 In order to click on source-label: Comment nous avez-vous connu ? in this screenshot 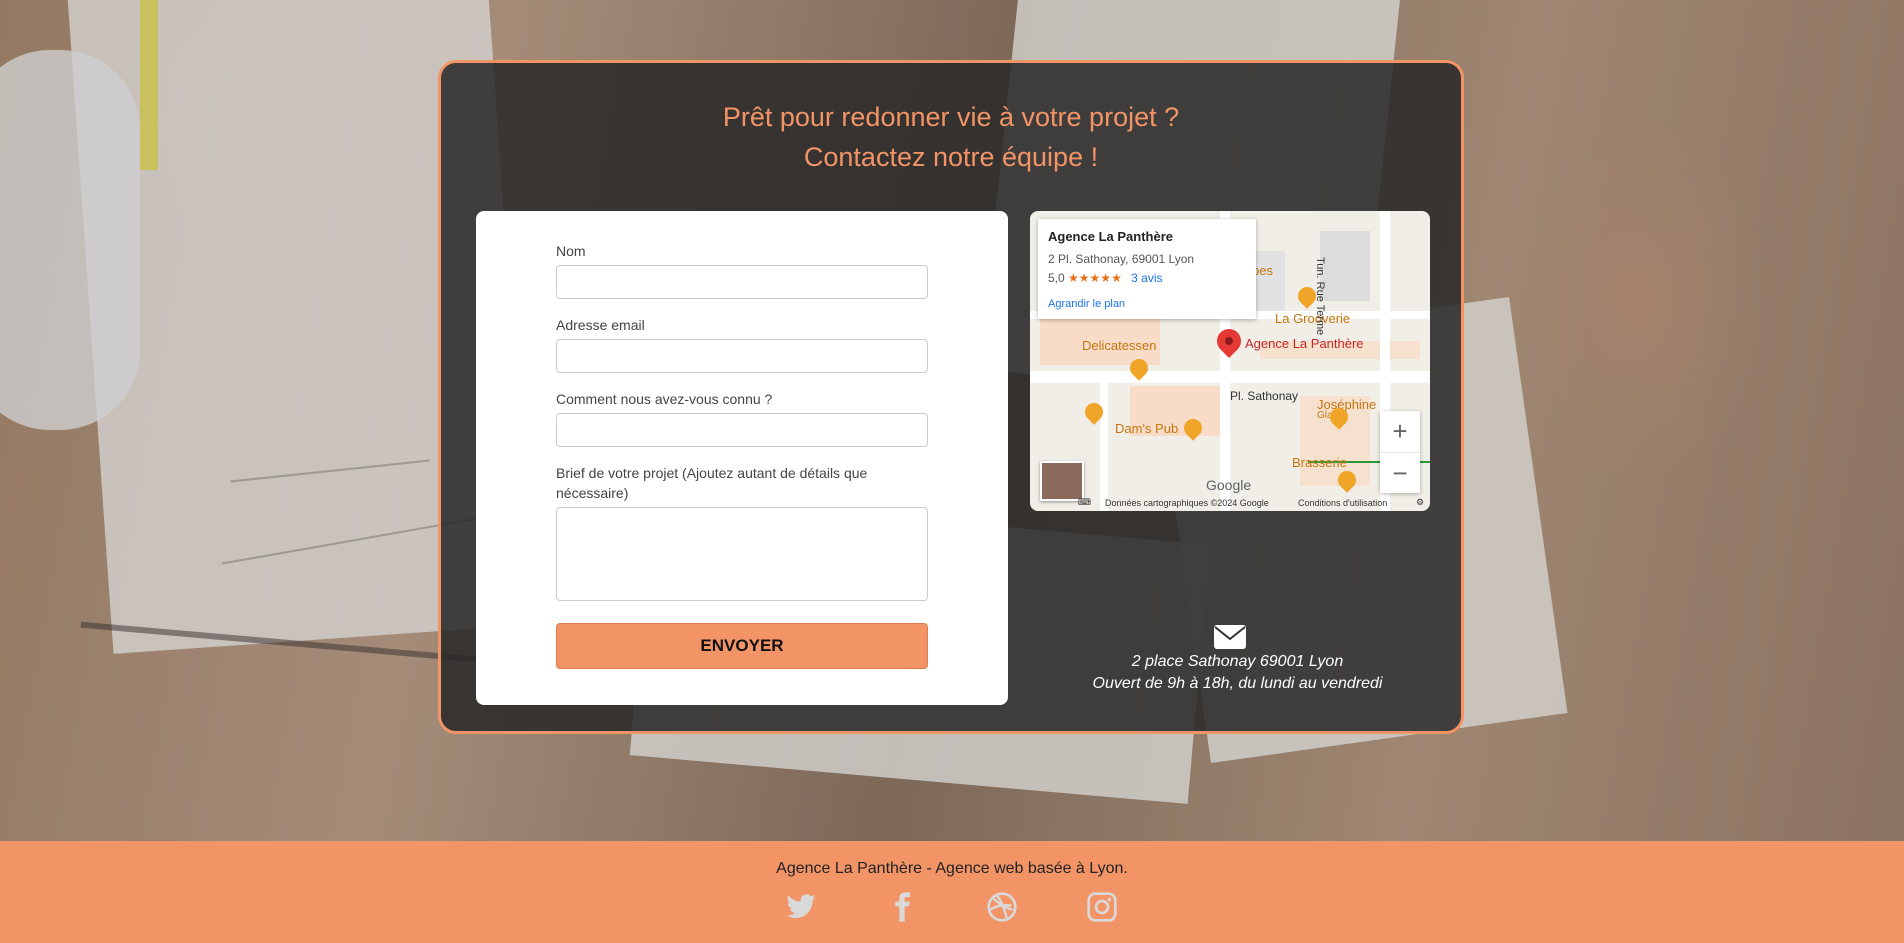, I will do `click(664, 399)`.